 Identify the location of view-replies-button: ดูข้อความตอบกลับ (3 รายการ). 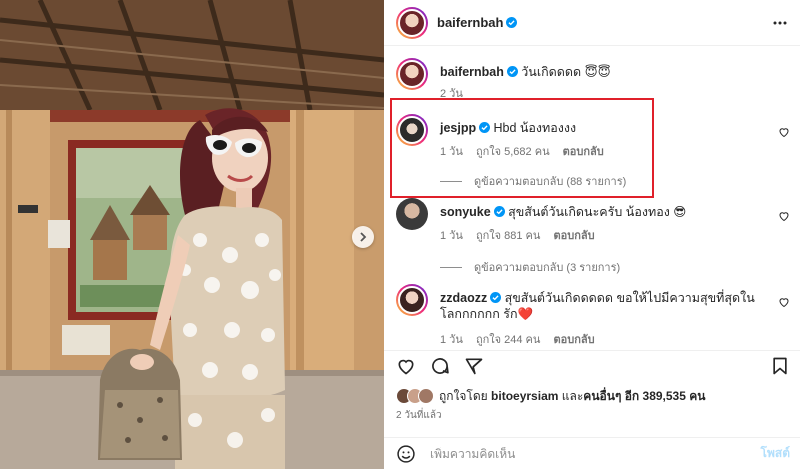
(530, 267).